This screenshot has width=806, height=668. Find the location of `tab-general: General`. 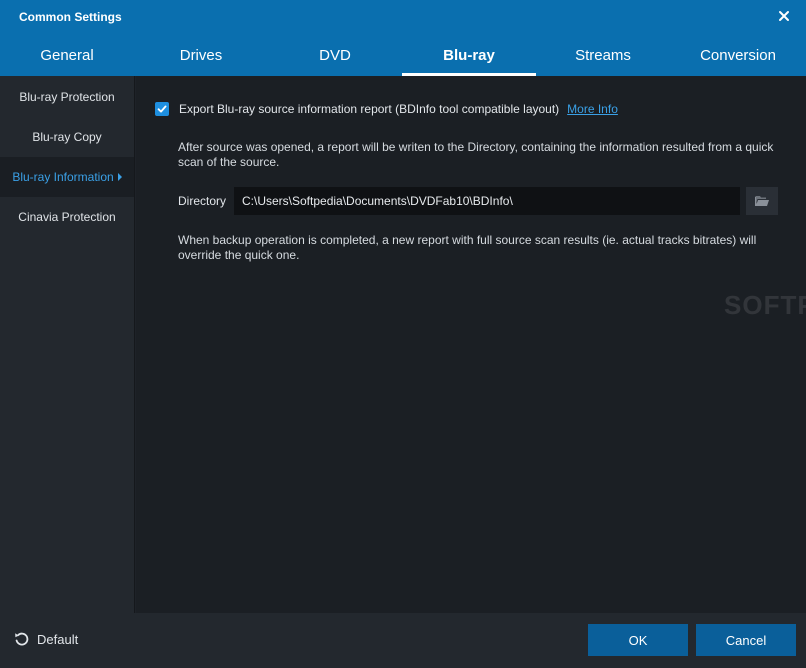

tab-general: General is located at coordinates (67, 56).